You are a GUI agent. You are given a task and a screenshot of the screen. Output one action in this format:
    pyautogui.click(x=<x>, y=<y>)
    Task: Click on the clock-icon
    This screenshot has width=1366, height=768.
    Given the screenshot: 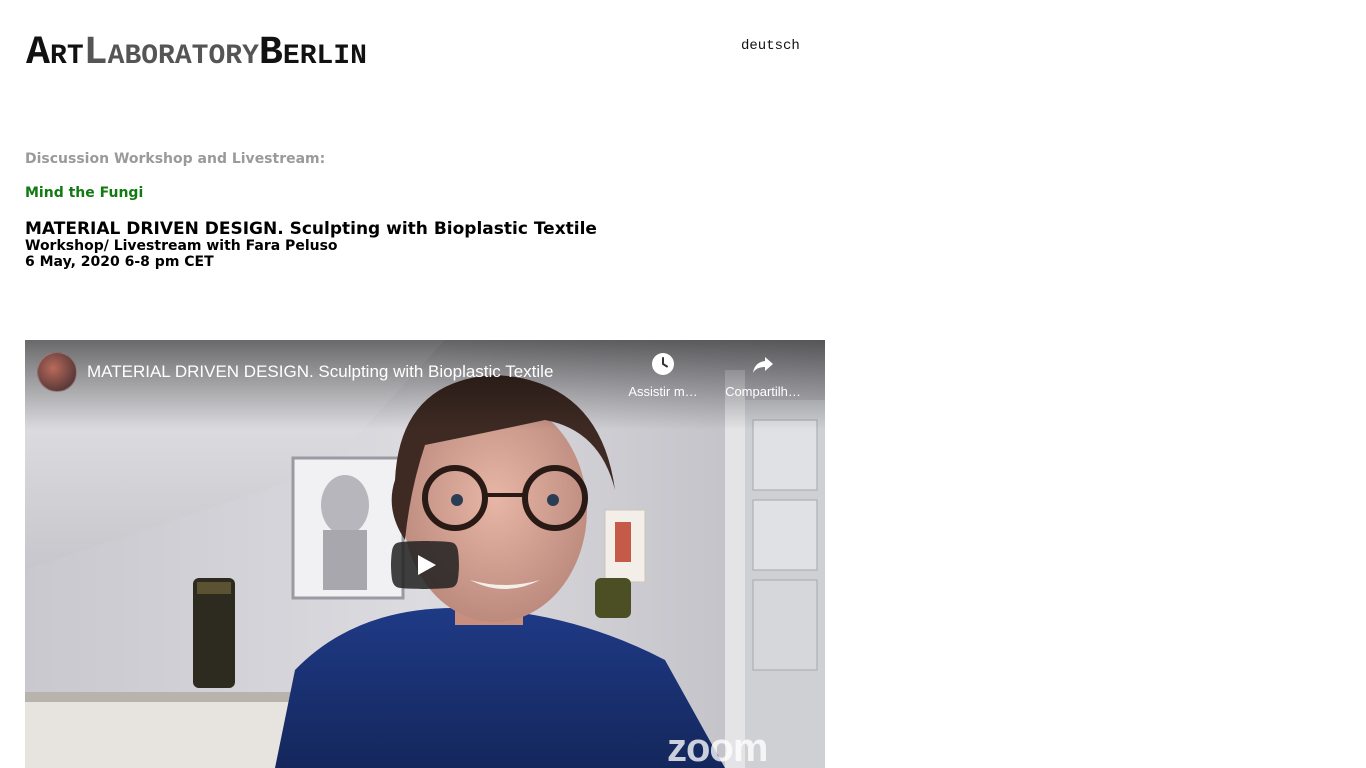 What is the action you would take?
    pyautogui.click(x=663, y=364)
    